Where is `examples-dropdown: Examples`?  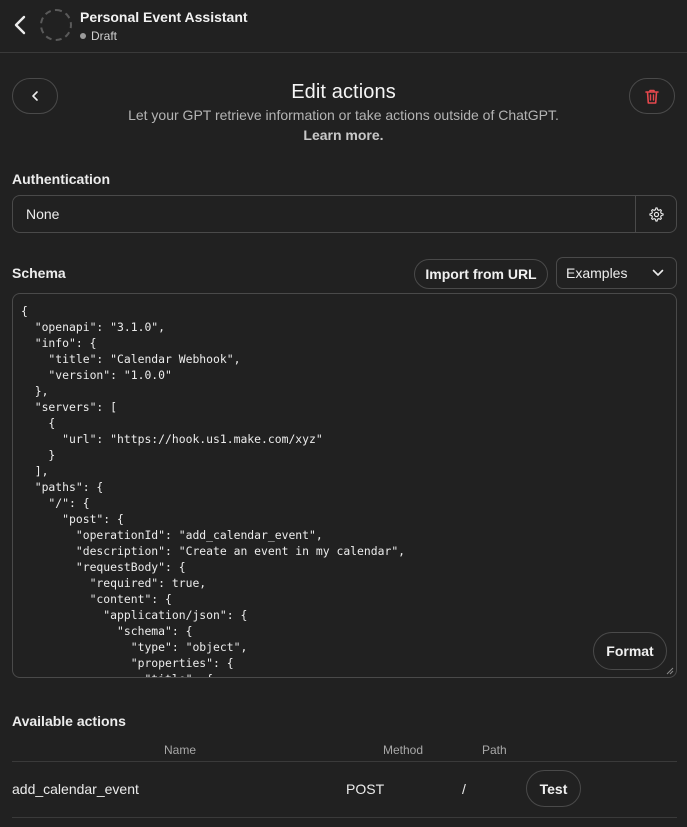 examples-dropdown: Examples is located at coordinates (616, 273).